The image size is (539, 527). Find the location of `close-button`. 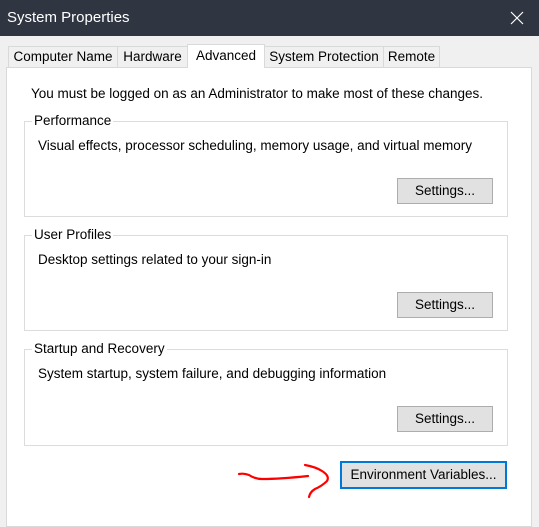

close-button is located at coordinates (517, 18).